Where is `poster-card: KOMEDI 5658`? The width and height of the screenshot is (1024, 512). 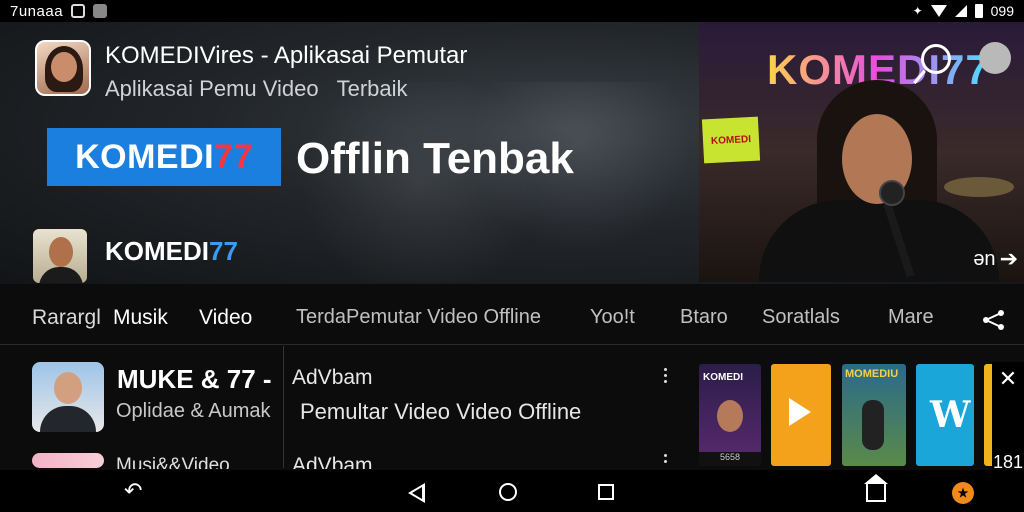 poster-card: KOMEDI 5658 is located at coordinates (730, 415).